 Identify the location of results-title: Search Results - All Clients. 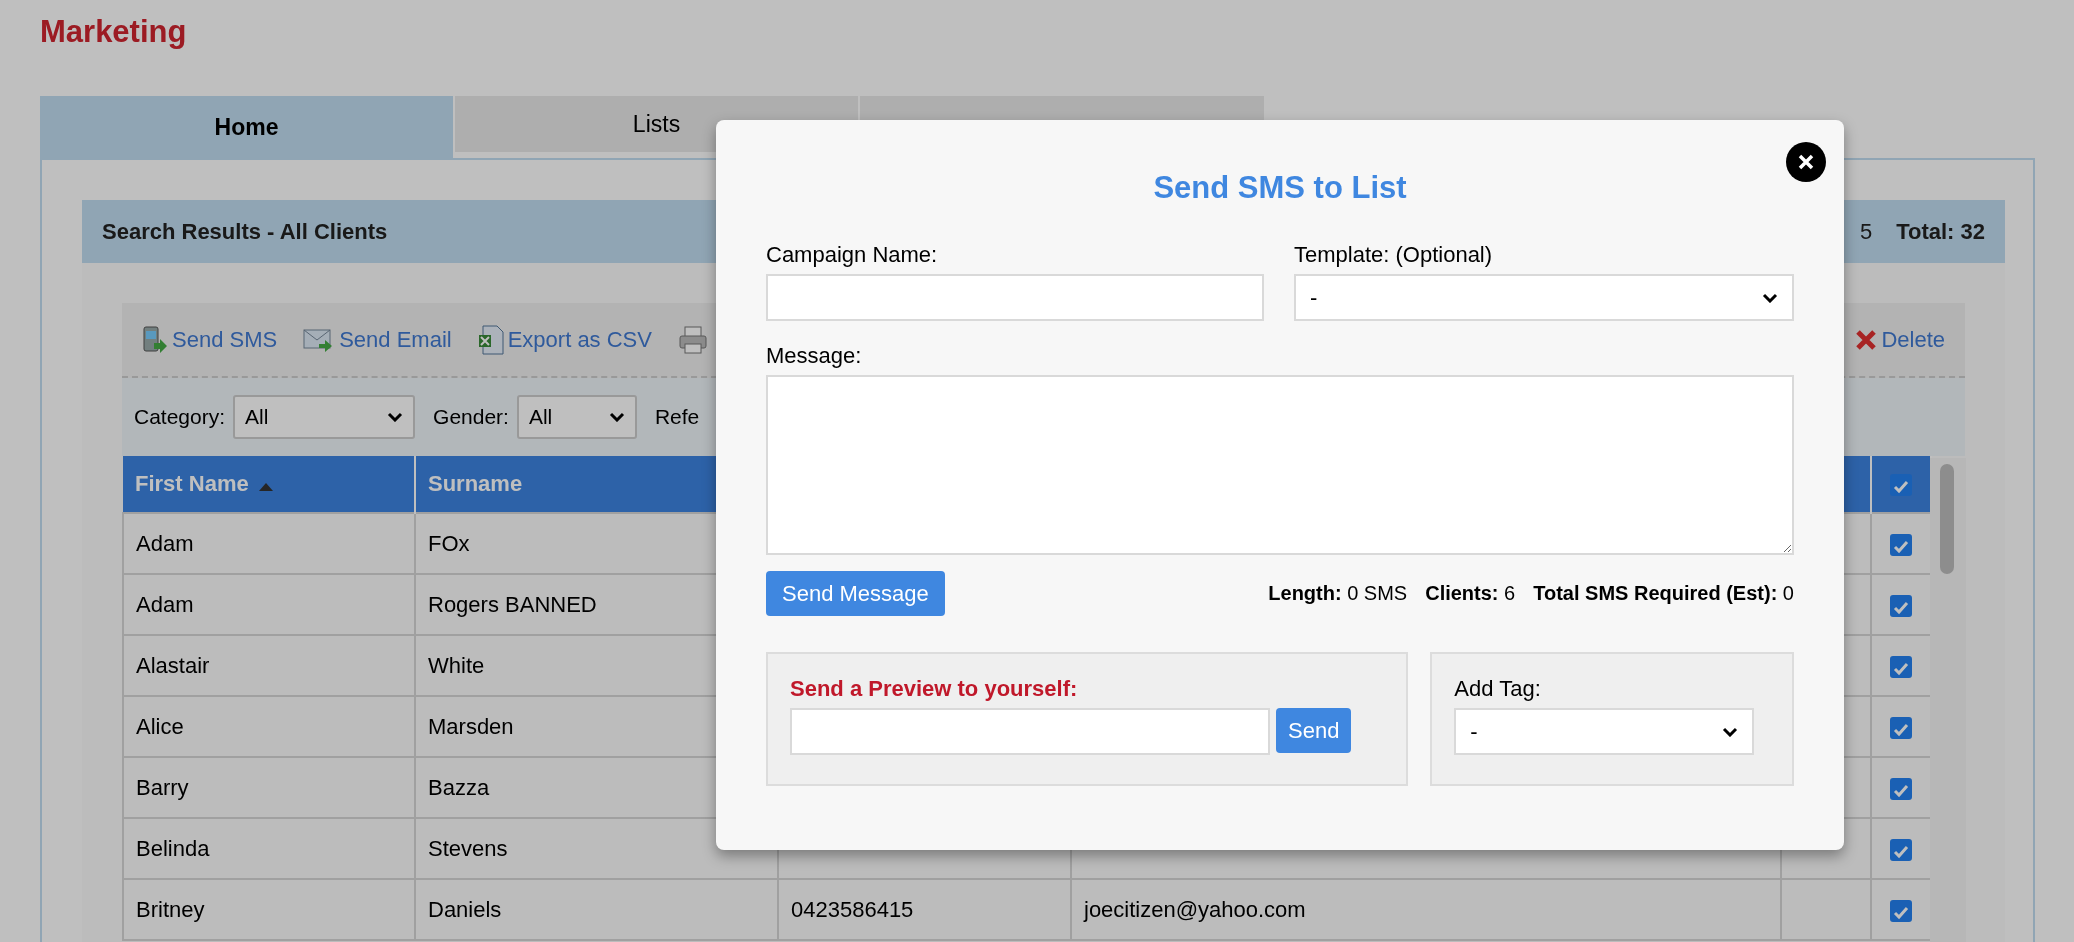
(245, 231).